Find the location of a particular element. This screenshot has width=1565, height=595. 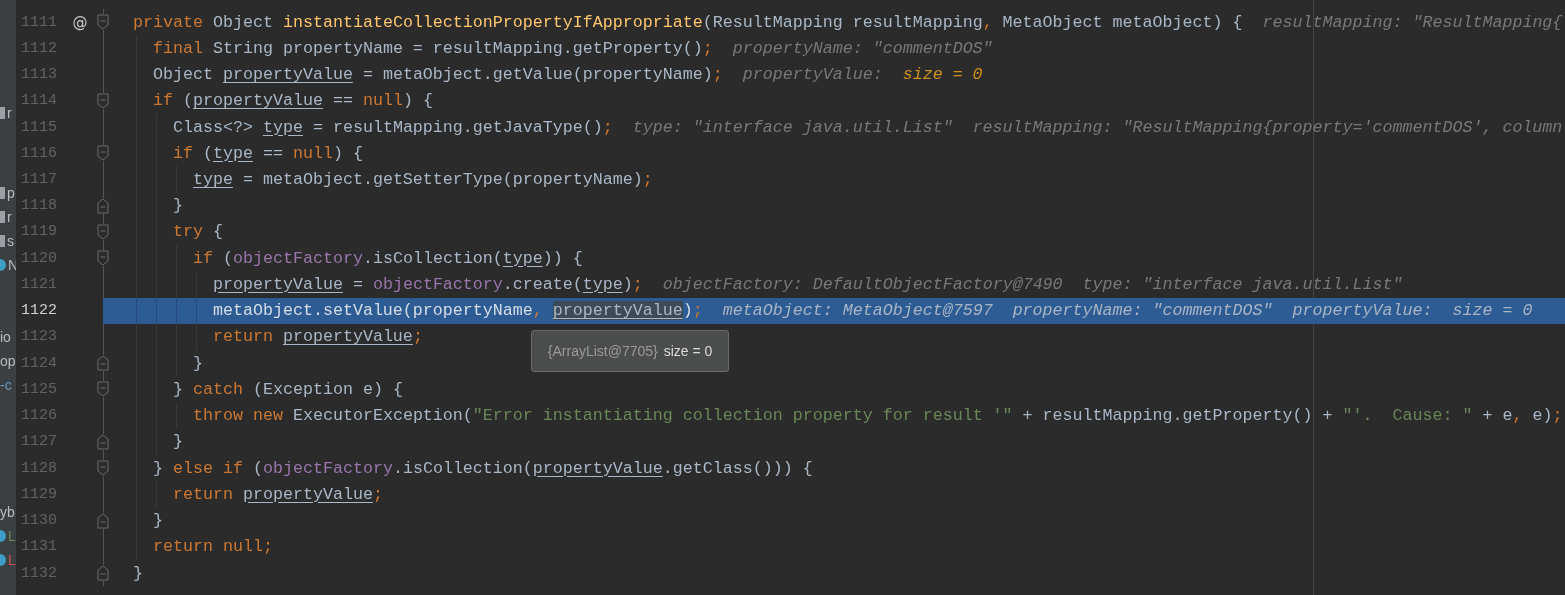

code-line: type = metaObject.getSetterType(propertyName); is located at coordinates (422, 179).